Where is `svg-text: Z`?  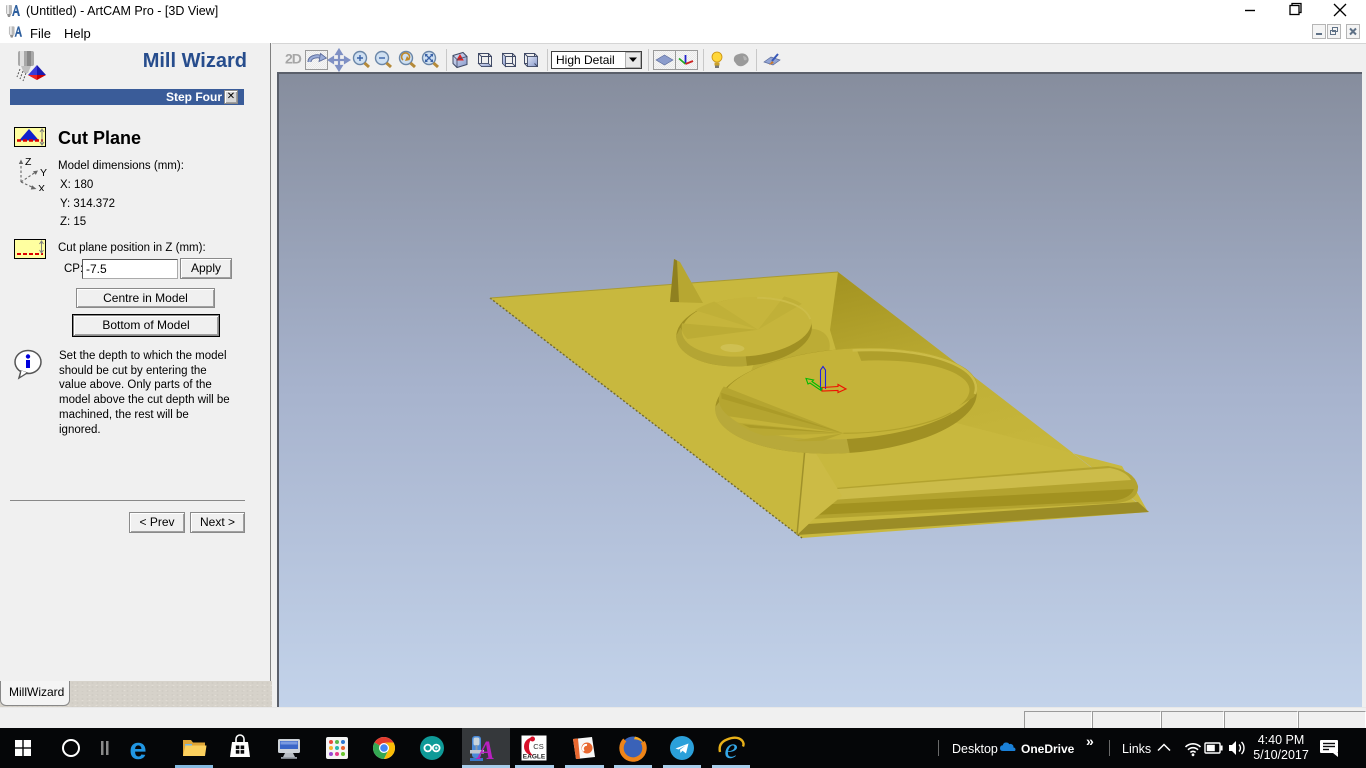 svg-text: Z is located at coordinates (28, 162).